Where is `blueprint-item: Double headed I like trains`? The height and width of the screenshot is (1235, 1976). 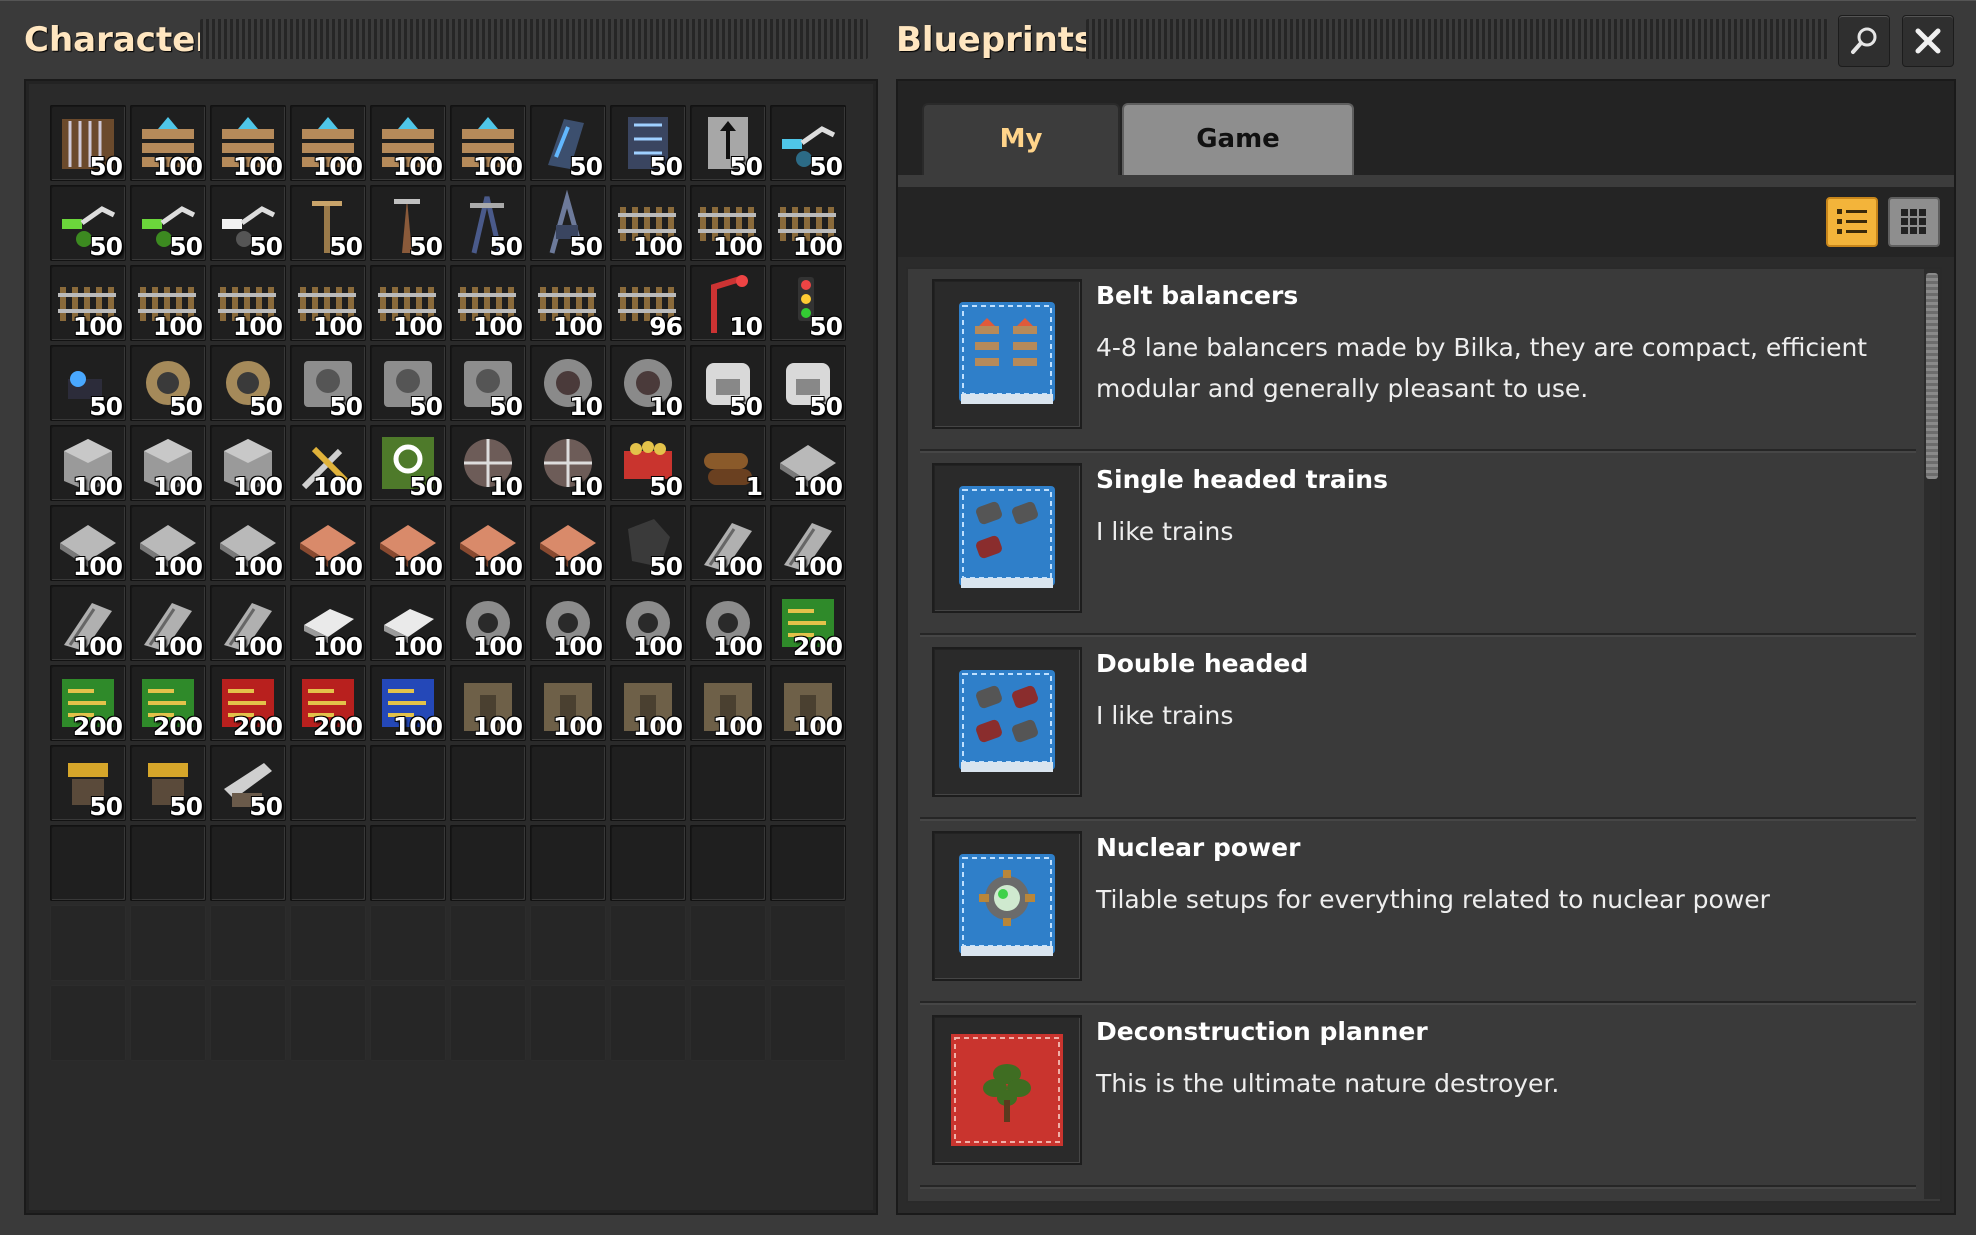
blueprint-item: Double headed I like trains is located at coordinates (1418, 727).